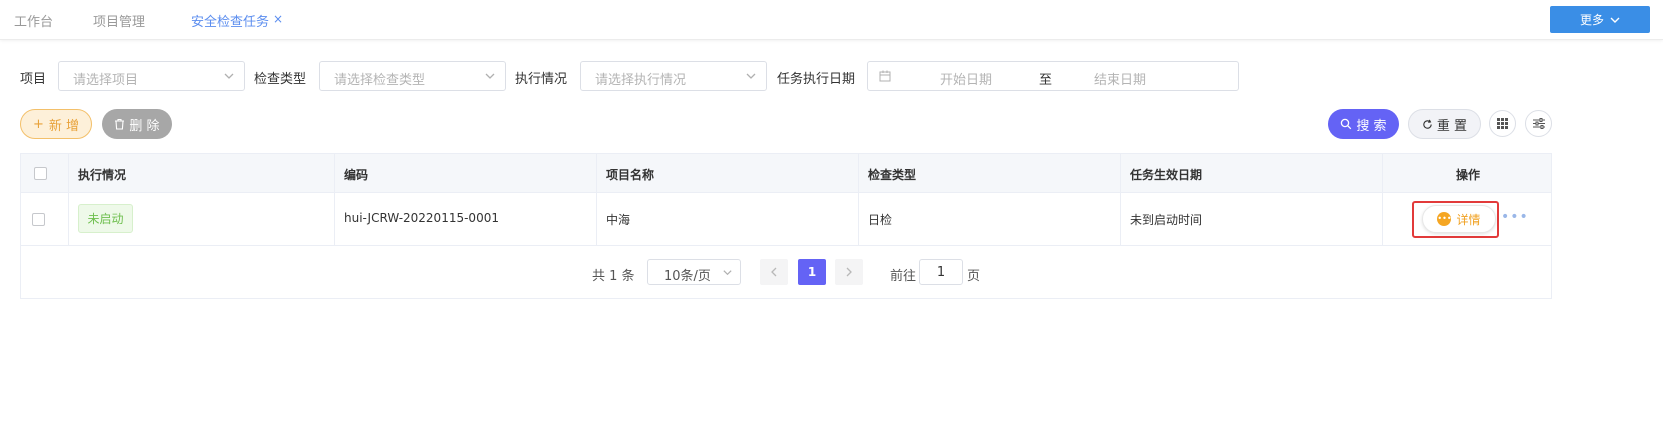 The image size is (1663, 431). Describe the element at coordinates (941, 272) in the screenshot. I see `goto-page-input` at that location.